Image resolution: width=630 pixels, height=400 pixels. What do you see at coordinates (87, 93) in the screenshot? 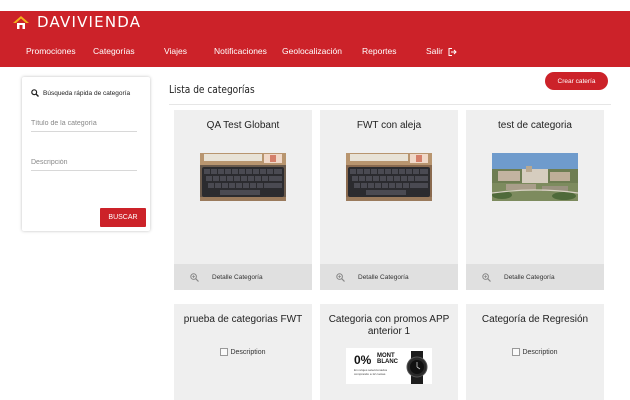
I see `quick-search-heading-text: Búsqueda rápida de categoría` at bounding box center [87, 93].